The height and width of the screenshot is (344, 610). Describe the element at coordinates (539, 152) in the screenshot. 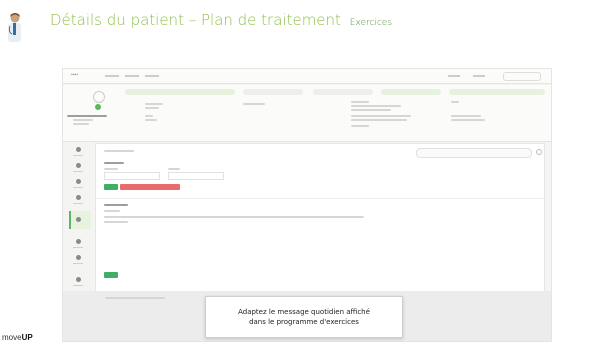

I see `search-icon` at that location.